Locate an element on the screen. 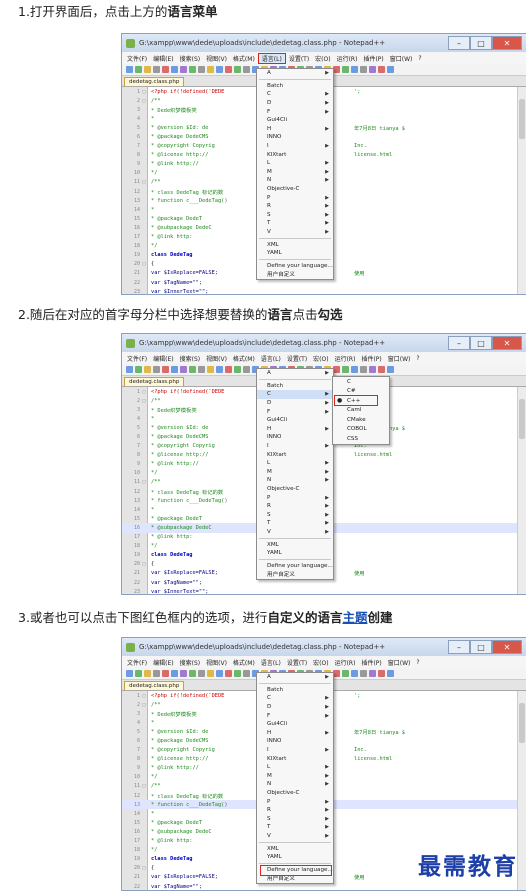 This screenshot has height=891, width=526. menu-item-2: 搜索(S) is located at coordinates (190, 358).